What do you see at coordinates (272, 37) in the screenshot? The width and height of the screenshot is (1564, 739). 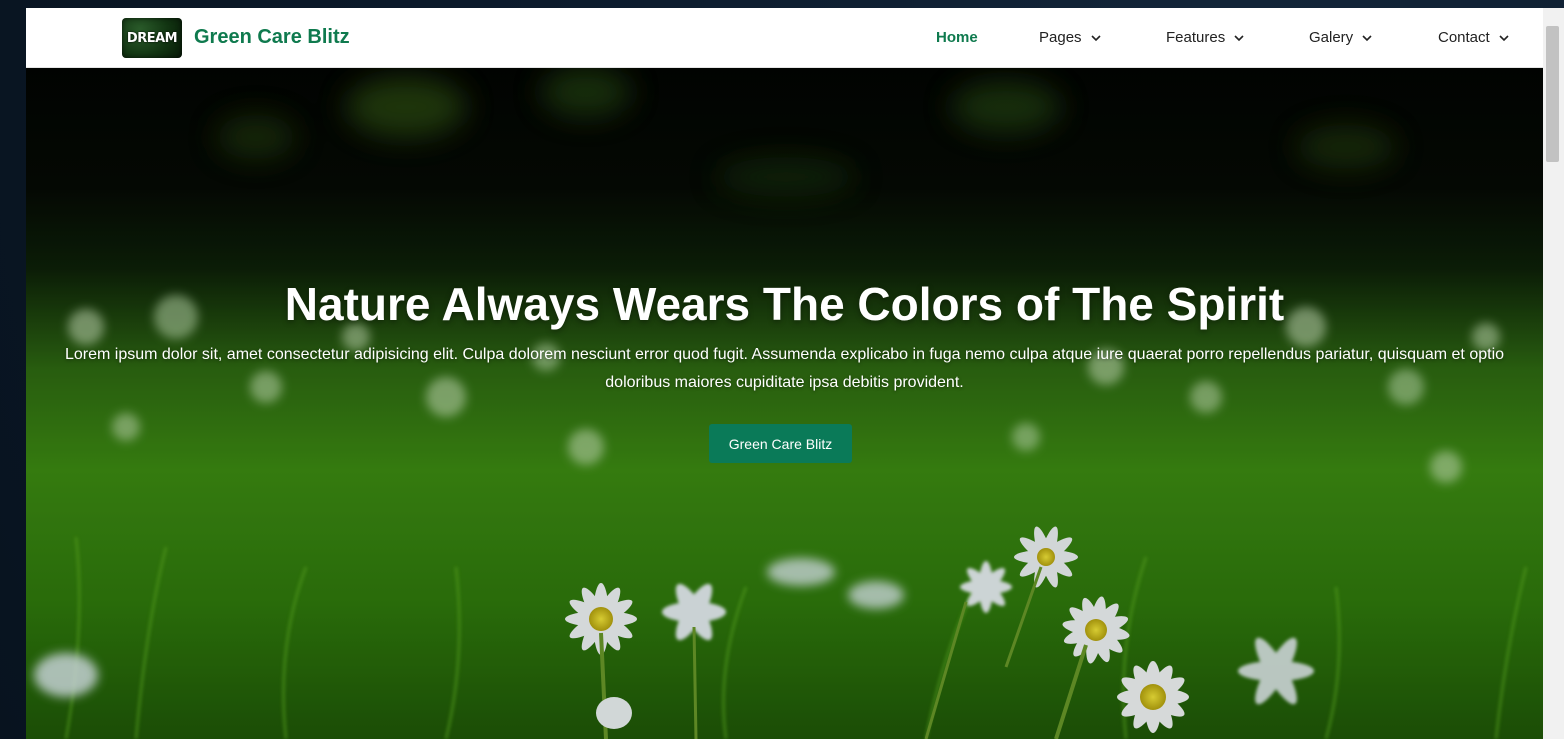 I see `brand-name: Green Care Blitz` at bounding box center [272, 37].